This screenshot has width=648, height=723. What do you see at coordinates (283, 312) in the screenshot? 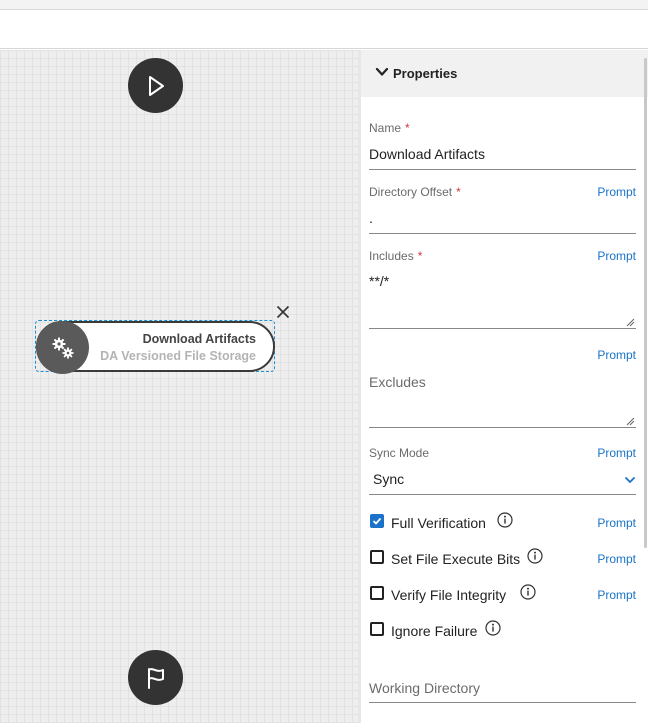
I see `close-icon` at bounding box center [283, 312].